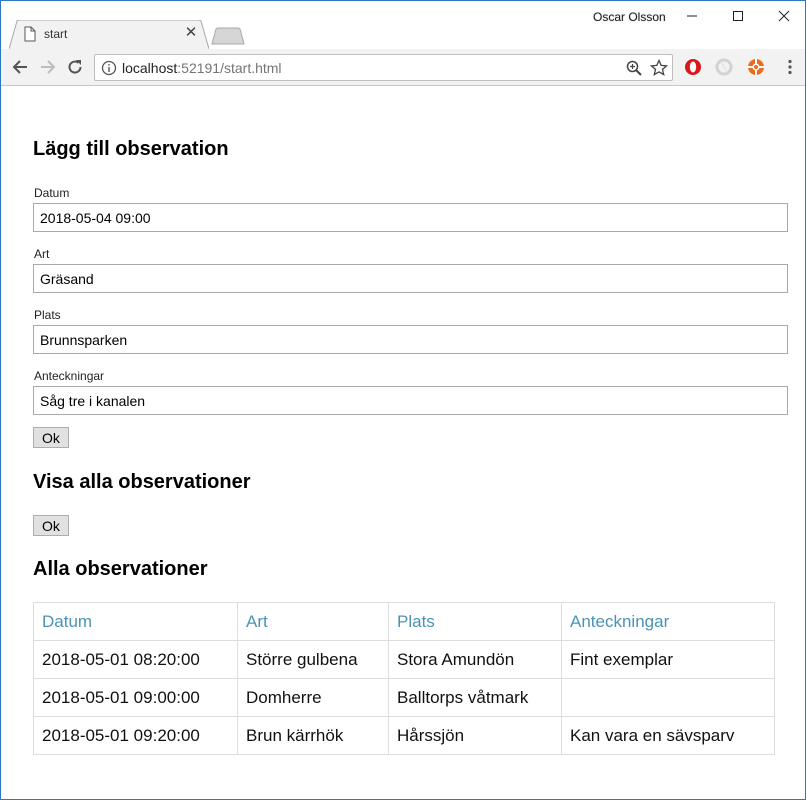 This screenshot has height=800, width=806. Describe the element at coordinates (30, 34) in the screenshot. I see `page-icon` at that location.